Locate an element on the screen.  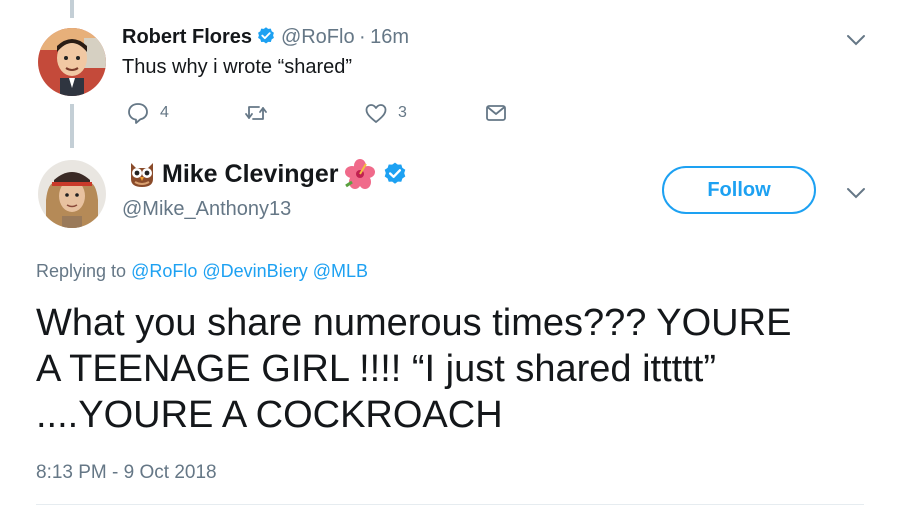
avatar-mike-clevinger is located at coordinates (72, 194).